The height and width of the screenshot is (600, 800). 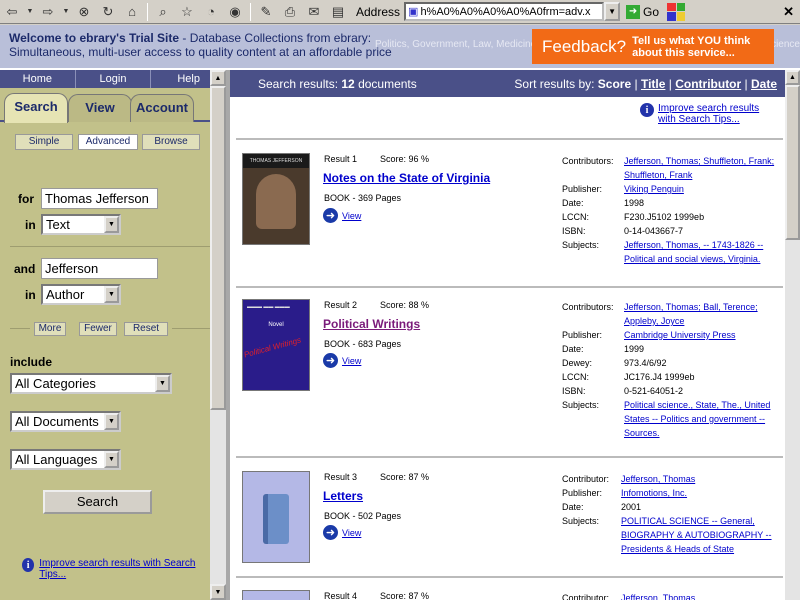 I want to click on query1-input: Thomas Jefferson, so click(x=99, y=198).